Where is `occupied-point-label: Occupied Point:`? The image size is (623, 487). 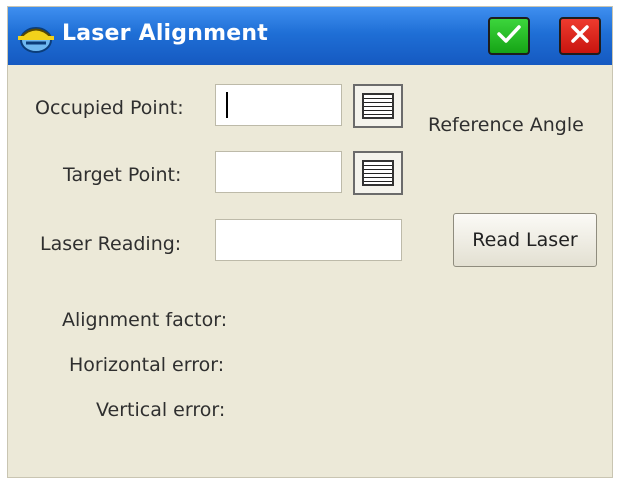
occupied-point-label: Occupied Point: is located at coordinates (109, 108).